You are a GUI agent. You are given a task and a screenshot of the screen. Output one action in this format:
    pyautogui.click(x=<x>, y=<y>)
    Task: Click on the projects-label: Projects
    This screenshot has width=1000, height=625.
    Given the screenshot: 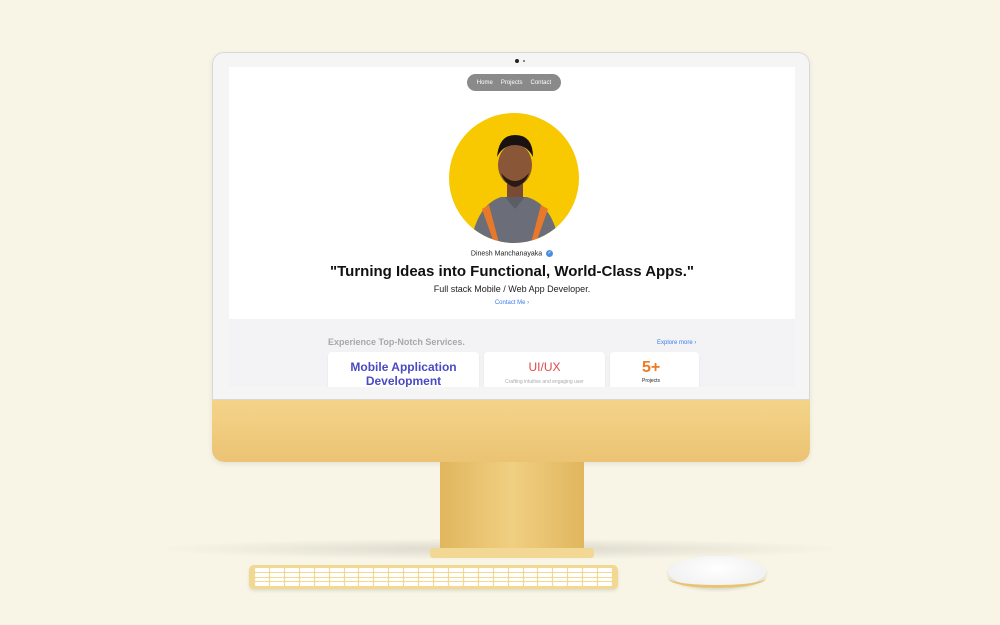 What is the action you would take?
    pyautogui.click(x=651, y=381)
    